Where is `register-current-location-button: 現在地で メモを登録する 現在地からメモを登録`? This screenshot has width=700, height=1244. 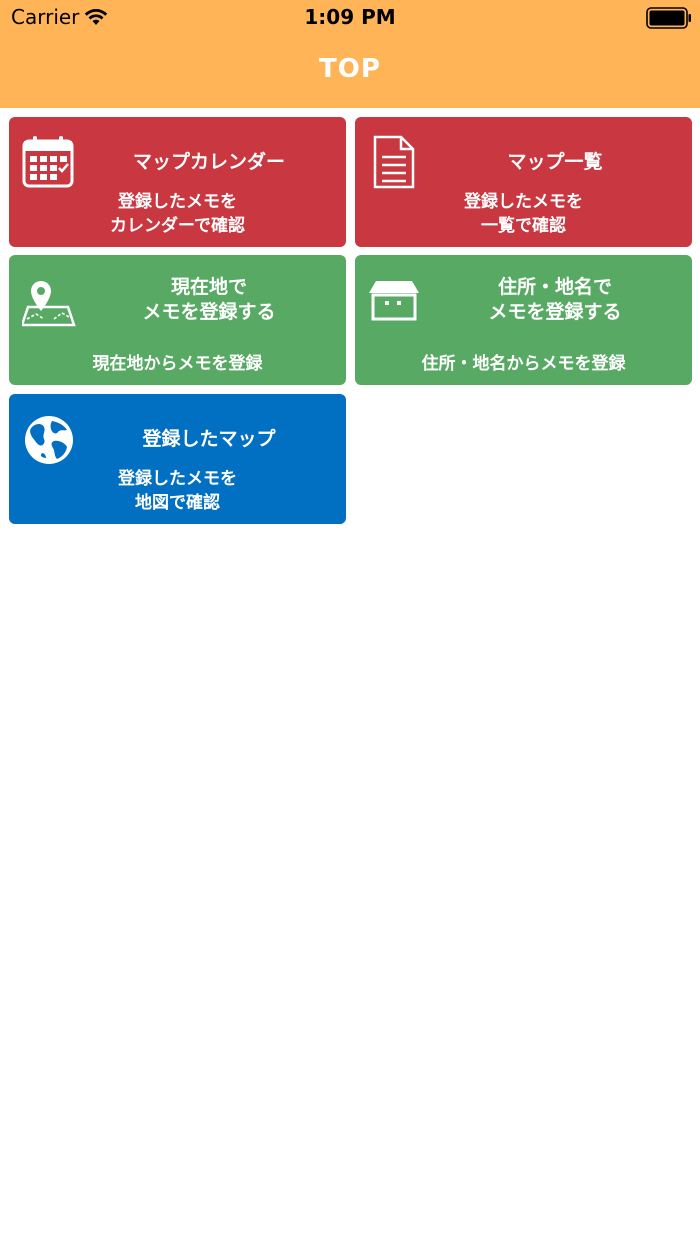
register-current-location-button: 現在地で メモを登録する 現在地からメモを登録 is located at coordinates (177, 320).